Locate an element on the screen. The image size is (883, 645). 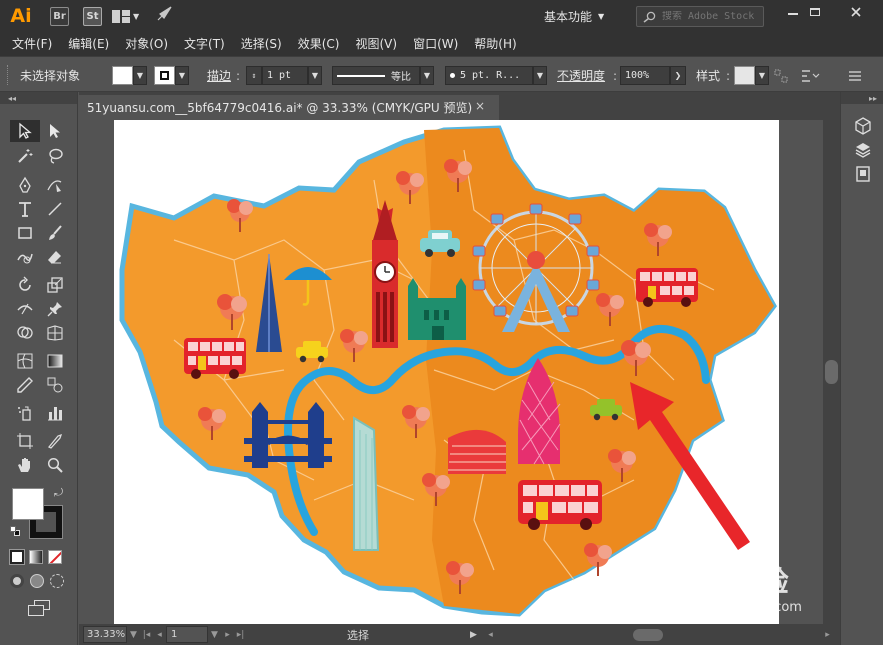
menu-window: 窗口(W) is located at coordinates (435, 44).